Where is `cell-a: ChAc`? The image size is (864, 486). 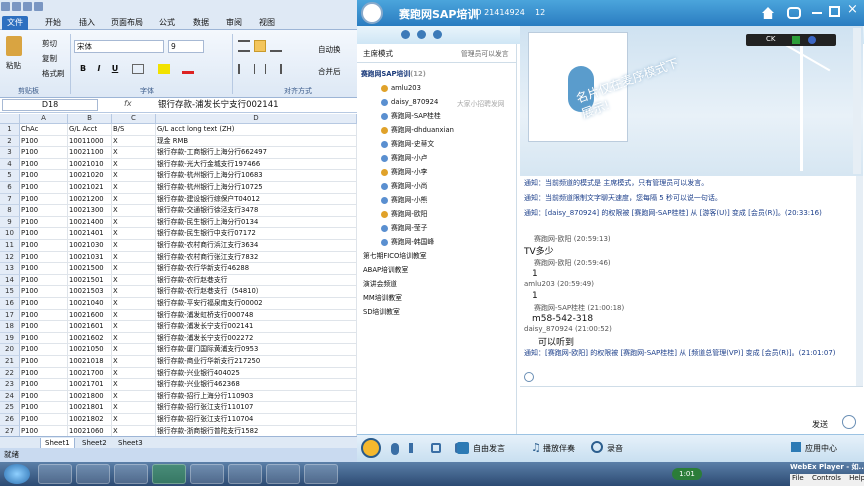
cell-a: ChAc is located at coordinates (44, 130).